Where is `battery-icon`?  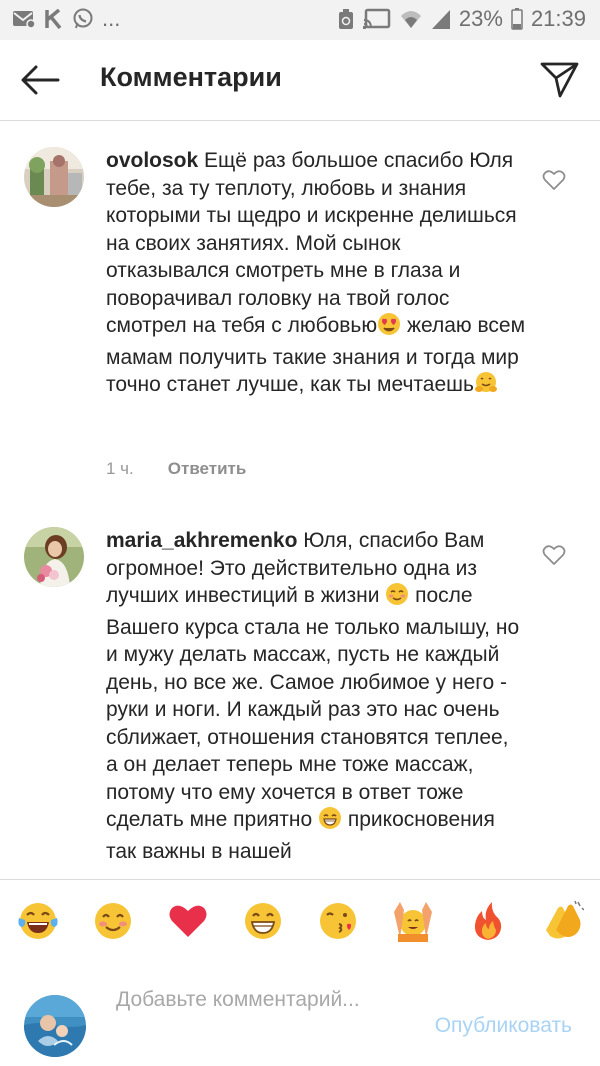 battery-icon is located at coordinates (517, 19).